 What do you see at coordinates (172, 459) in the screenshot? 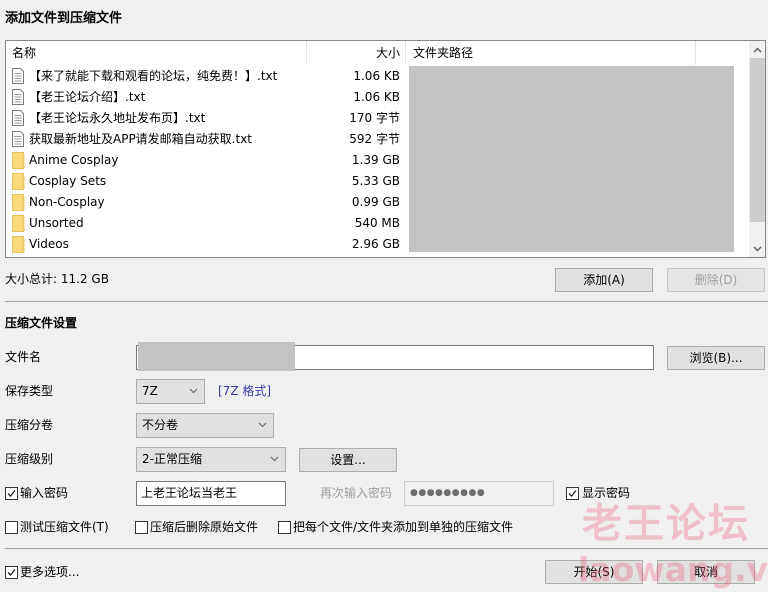
I see `level-selected: 2-正常压缩` at bounding box center [172, 459].